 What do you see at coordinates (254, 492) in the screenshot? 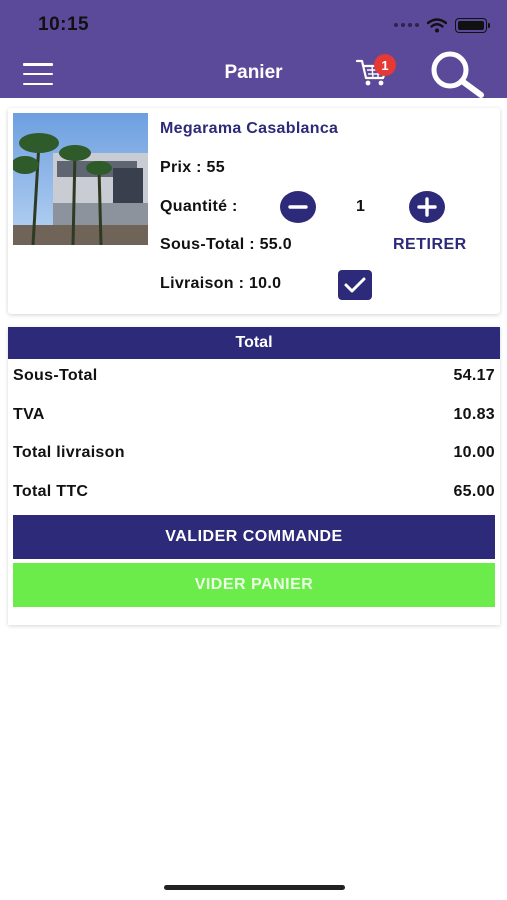
I see `summary-row-total-ttc: Total TTC 65.00` at bounding box center [254, 492].